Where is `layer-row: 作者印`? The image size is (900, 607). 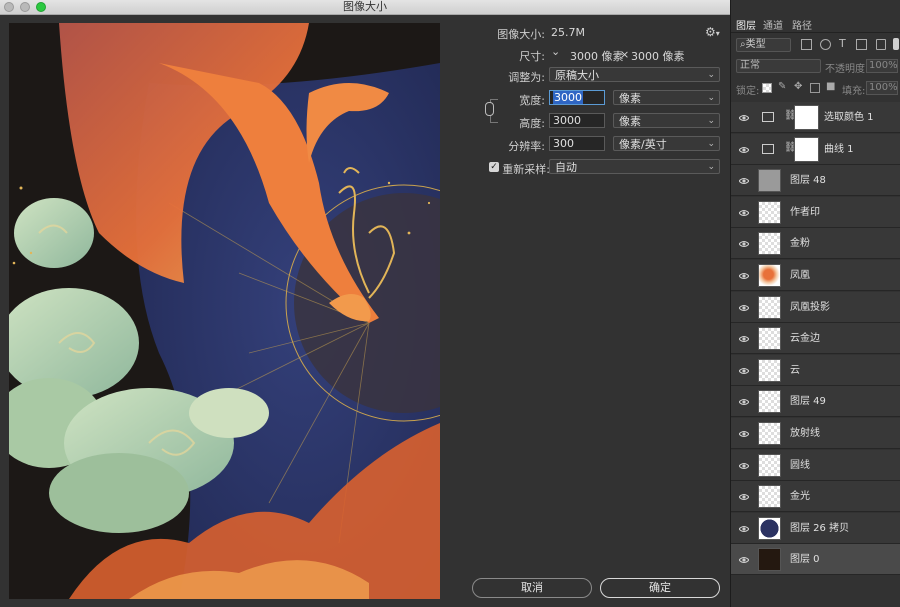
layer-row: 作者印 is located at coordinates (815, 212).